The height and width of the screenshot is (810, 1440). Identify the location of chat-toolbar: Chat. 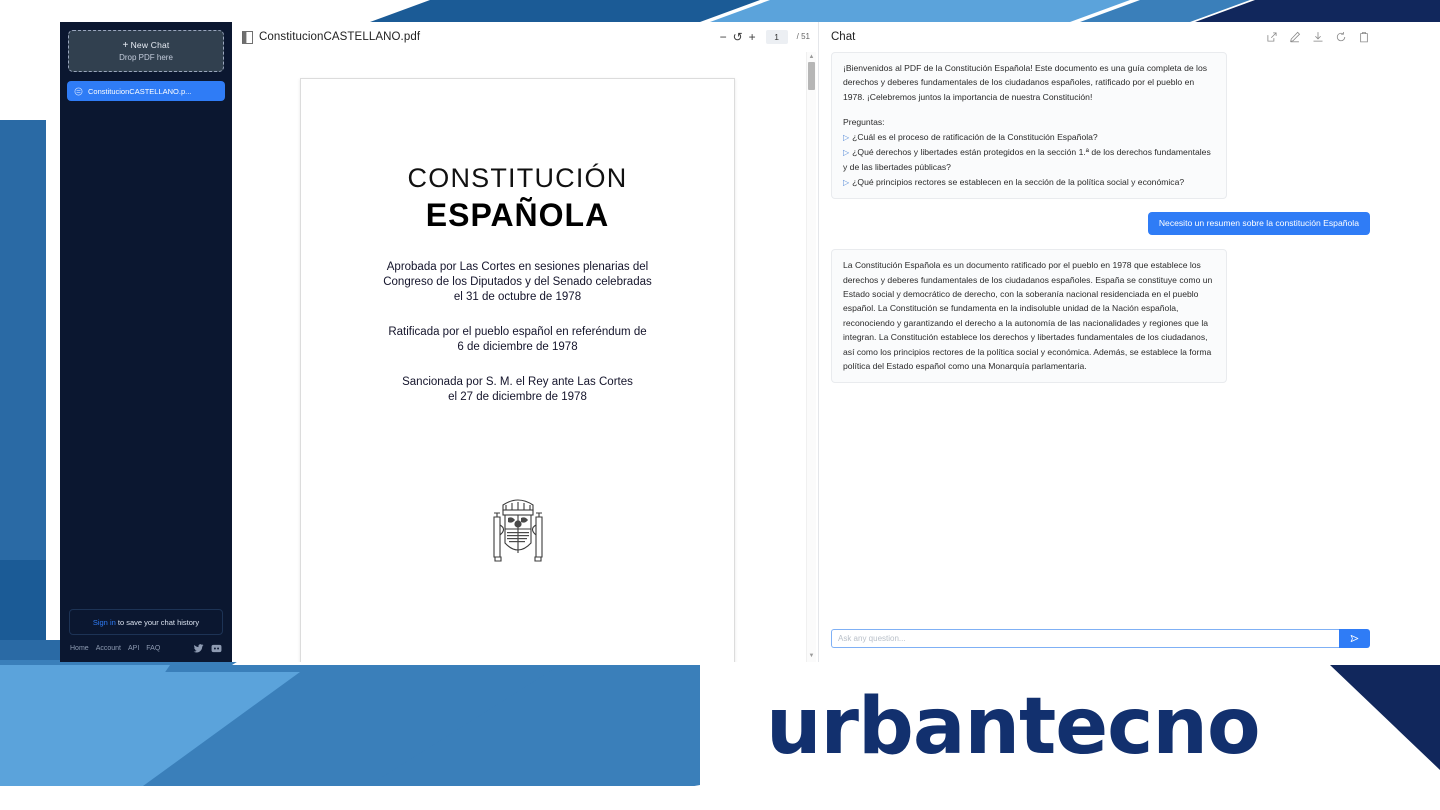
(1103, 37).